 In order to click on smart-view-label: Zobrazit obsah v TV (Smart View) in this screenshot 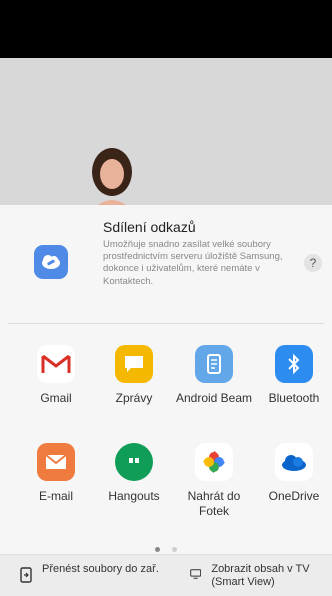, I will do `click(260, 575)`.